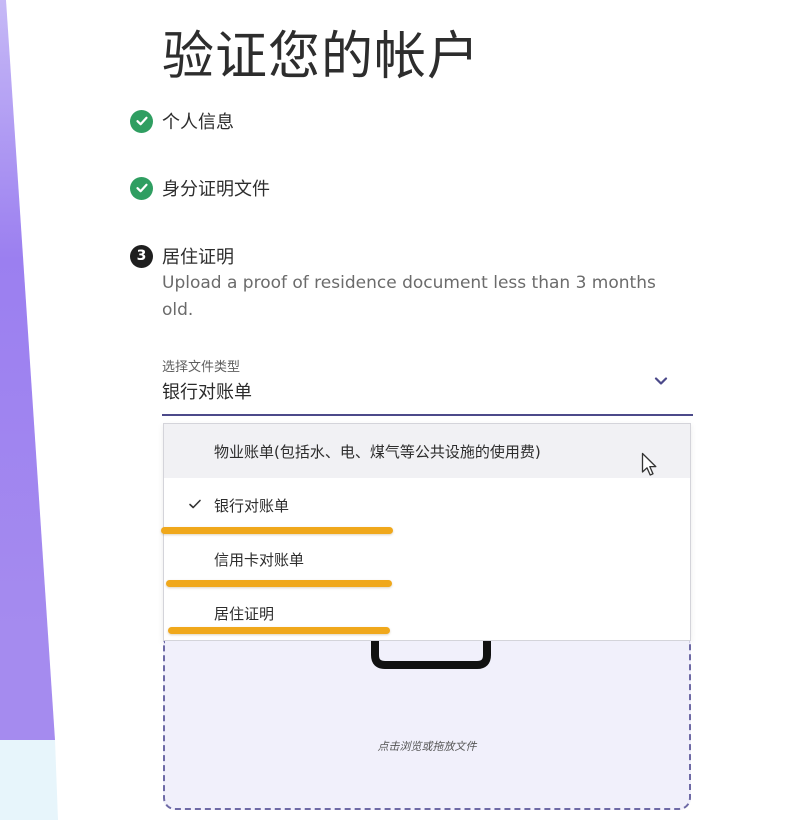  I want to click on checkmark-icon, so click(195, 504).